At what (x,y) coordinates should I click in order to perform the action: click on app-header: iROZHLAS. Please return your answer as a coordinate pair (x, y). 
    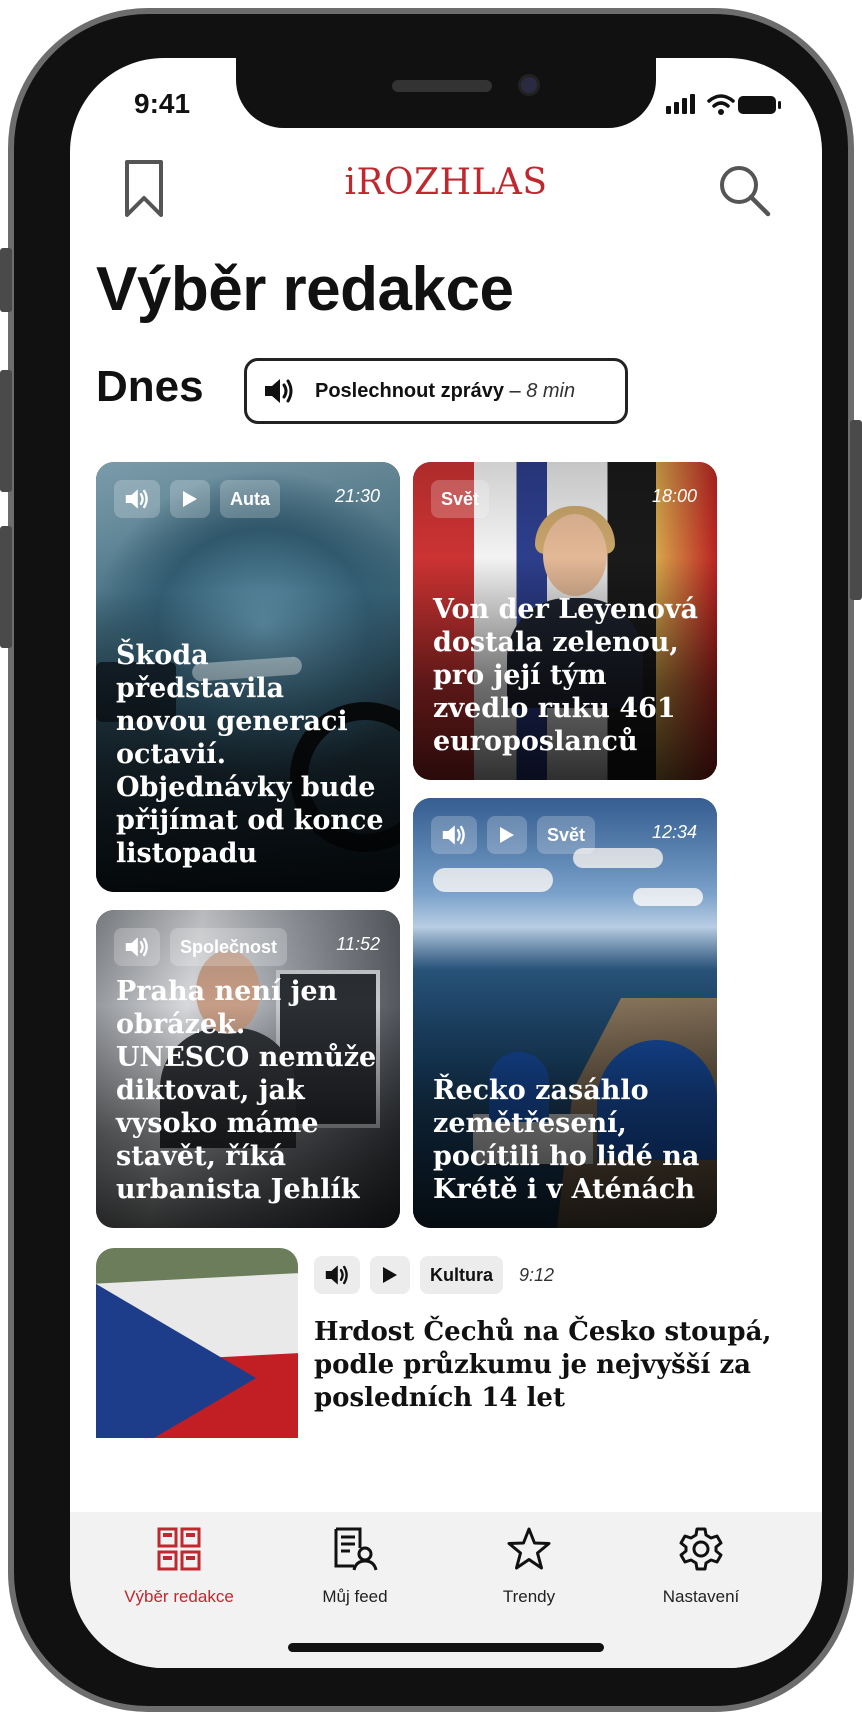
    Looking at the image, I should click on (446, 198).